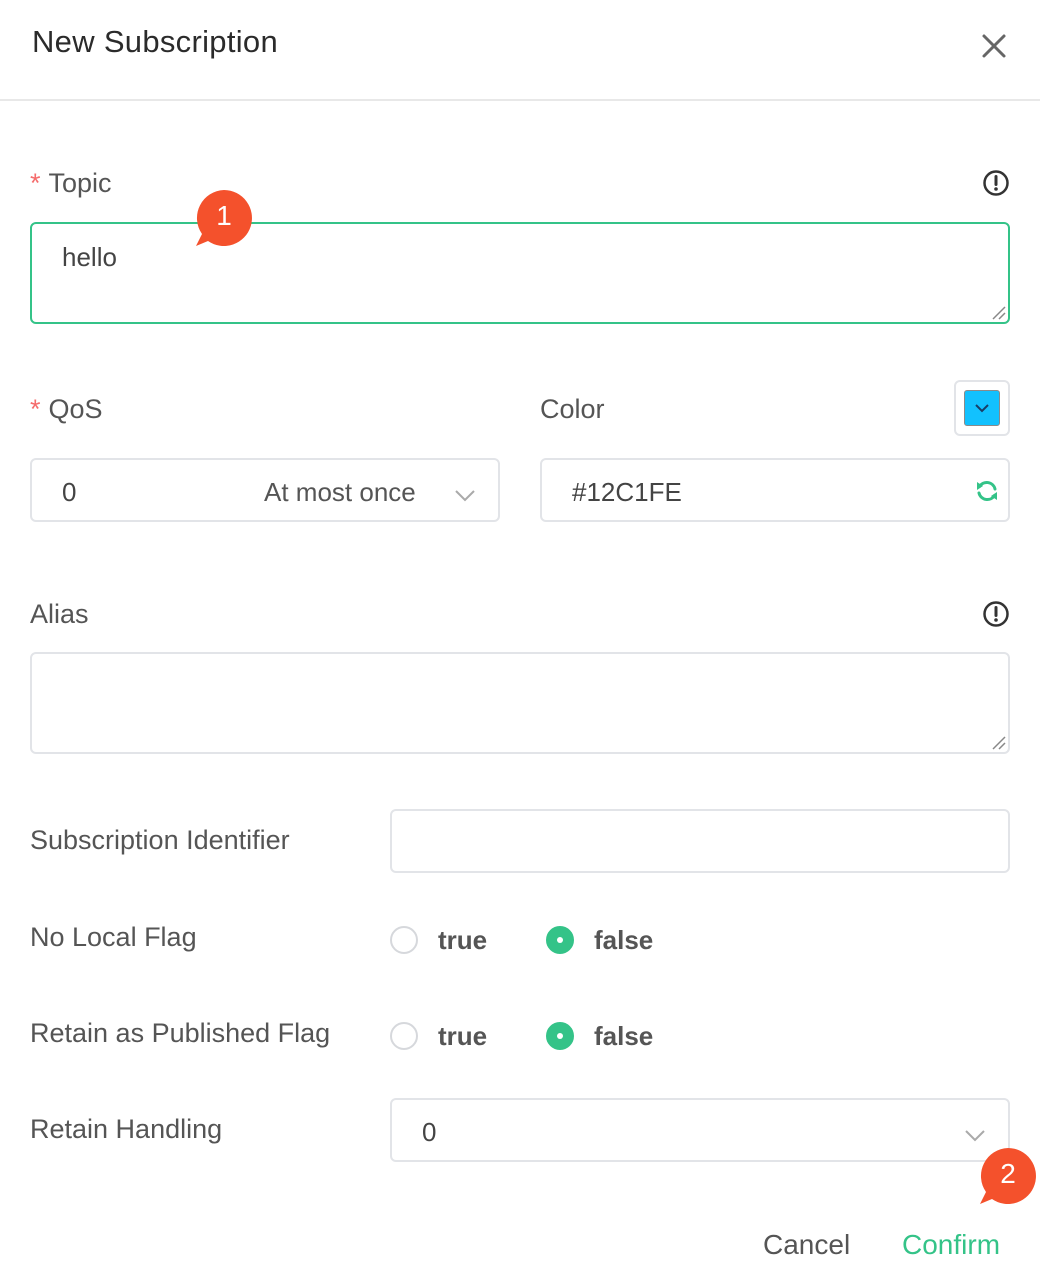 The height and width of the screenshot is (1286, 1040). What do you see at coordinates (623, 940) in the screenshot?
I see `no-local-false-label: false` at bounding box center [623, 940].